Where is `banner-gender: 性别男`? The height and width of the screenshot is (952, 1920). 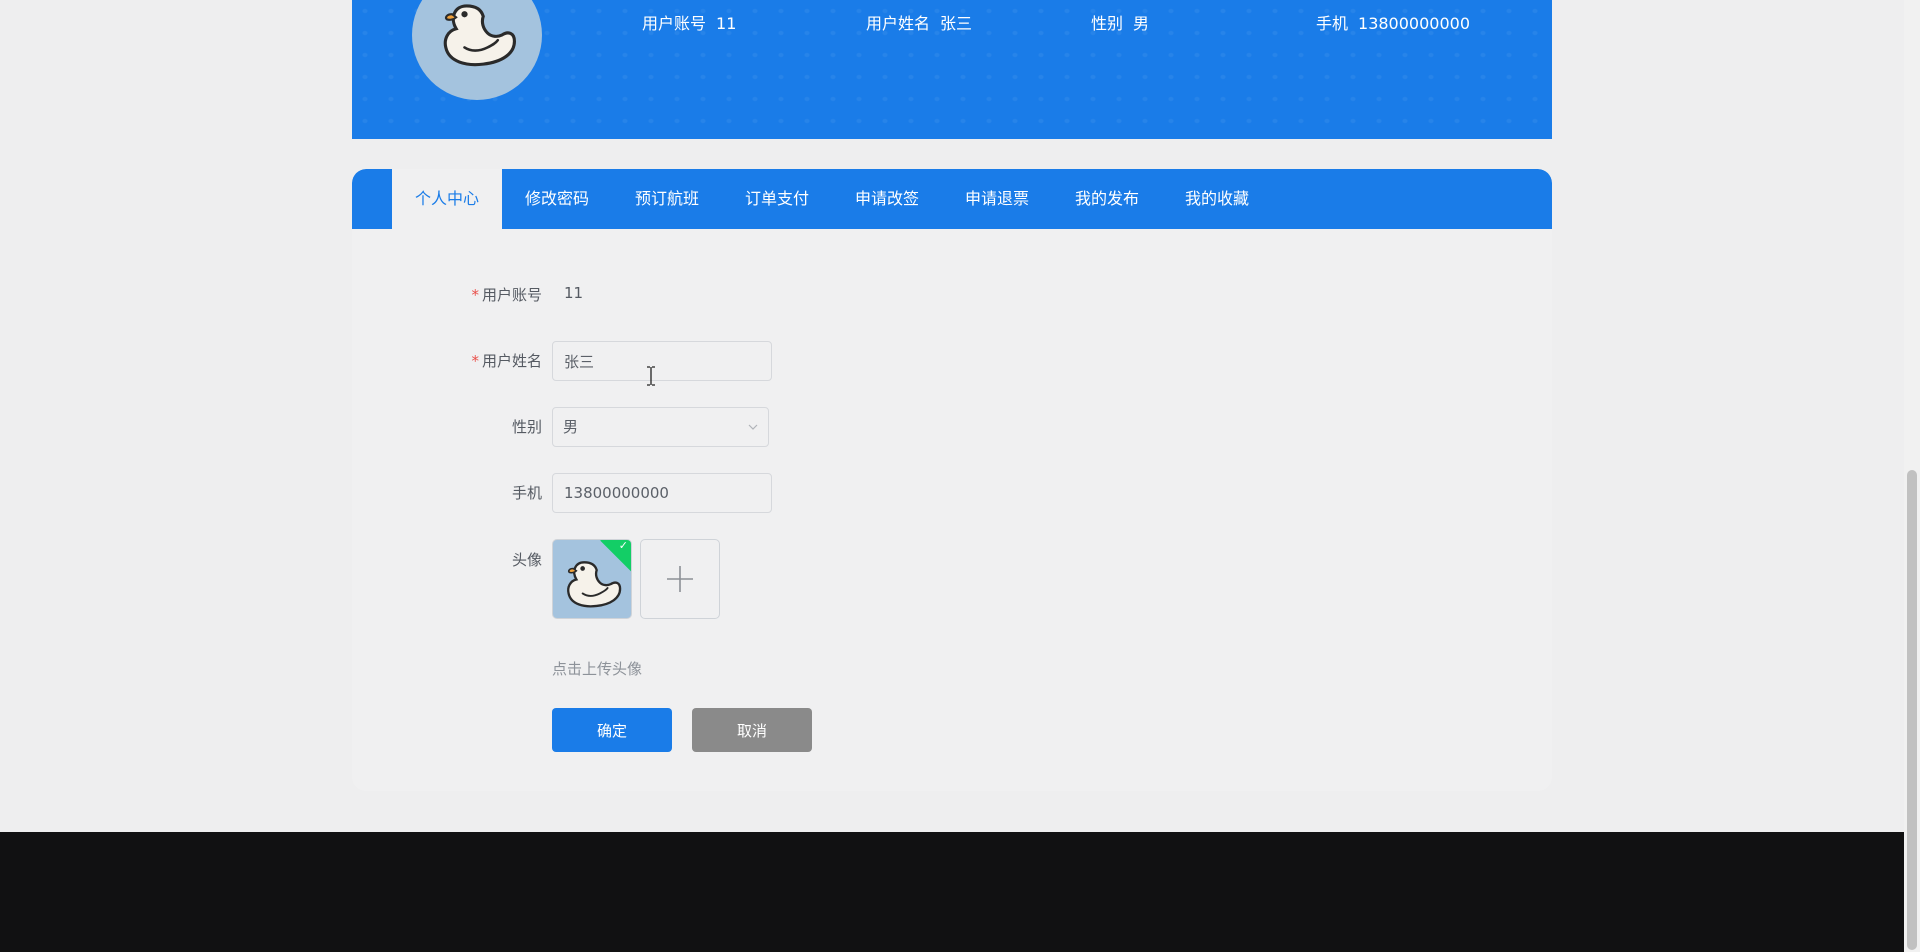 banner-gender: 性别男 is located at coordinates (1120, 22).